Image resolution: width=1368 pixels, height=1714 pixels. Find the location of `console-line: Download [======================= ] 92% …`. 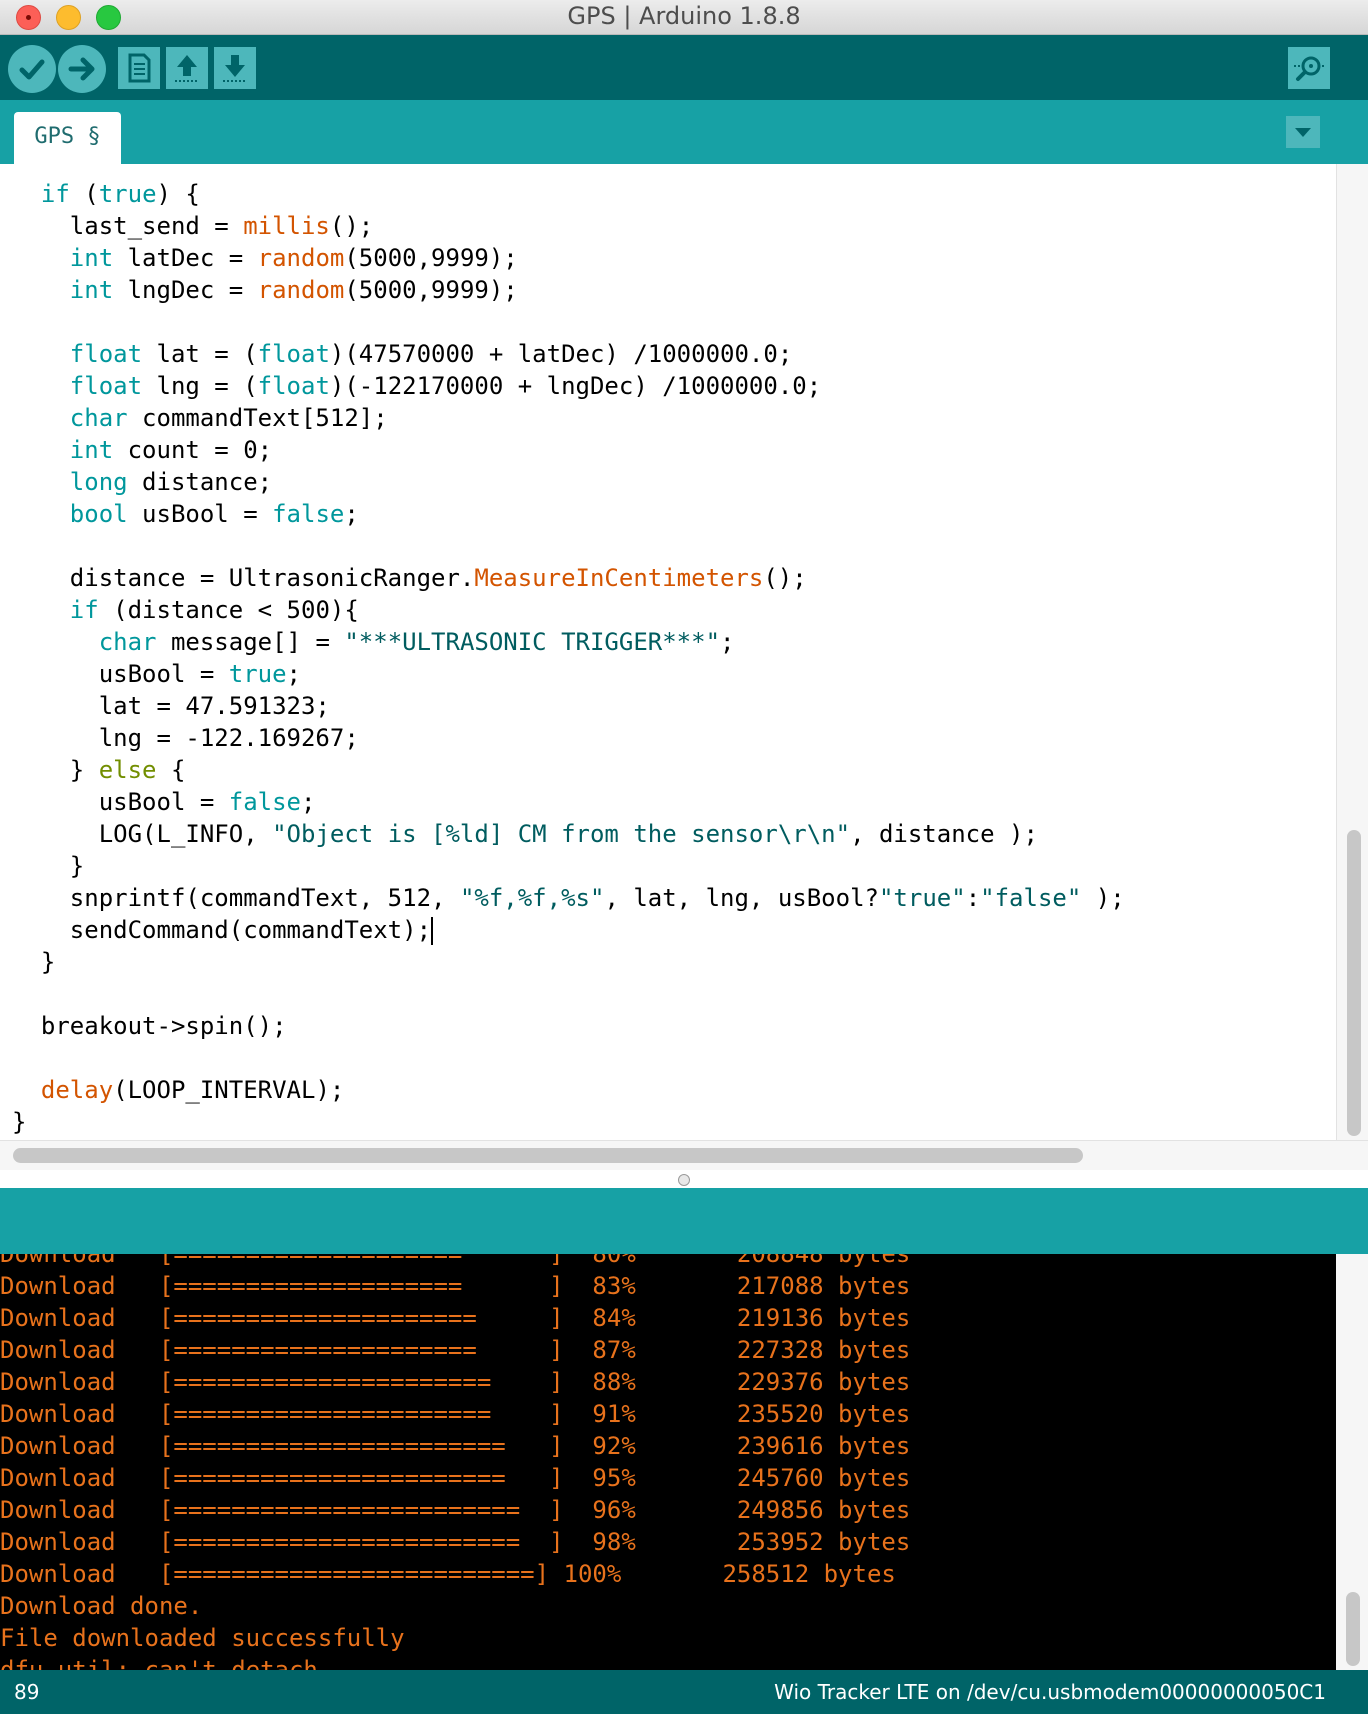

console-line: Download [======================= ] 92% … is located at coordinates (455, 1446).